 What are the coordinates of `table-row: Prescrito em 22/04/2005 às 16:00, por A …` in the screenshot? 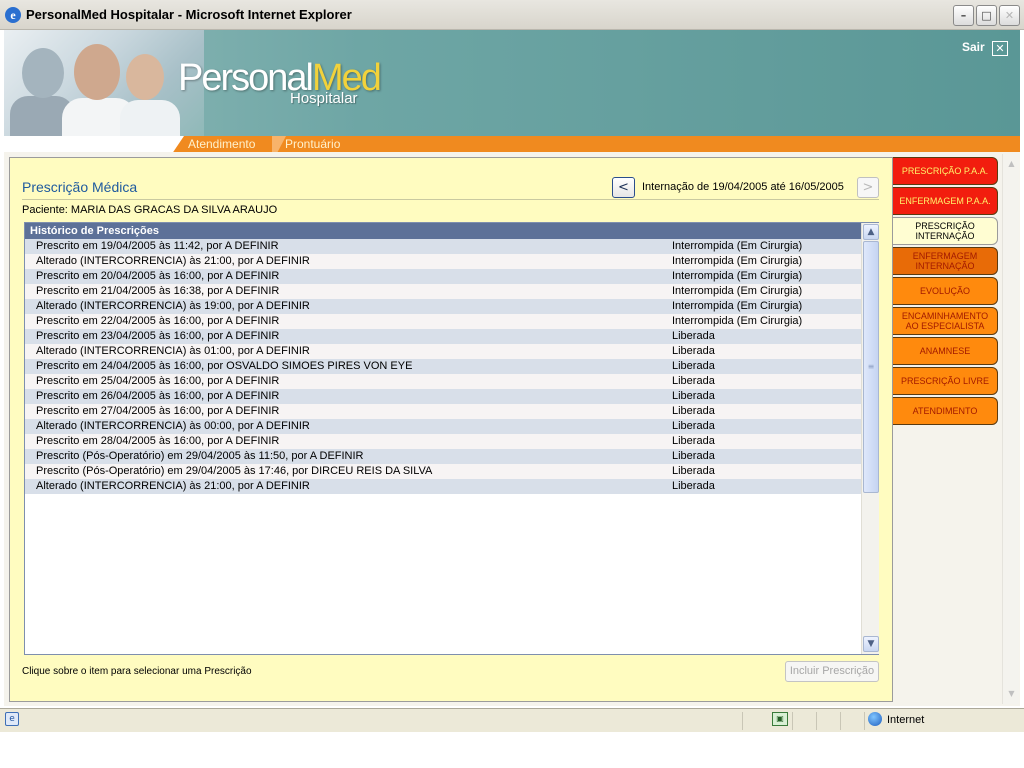 It's located at (443, 321).